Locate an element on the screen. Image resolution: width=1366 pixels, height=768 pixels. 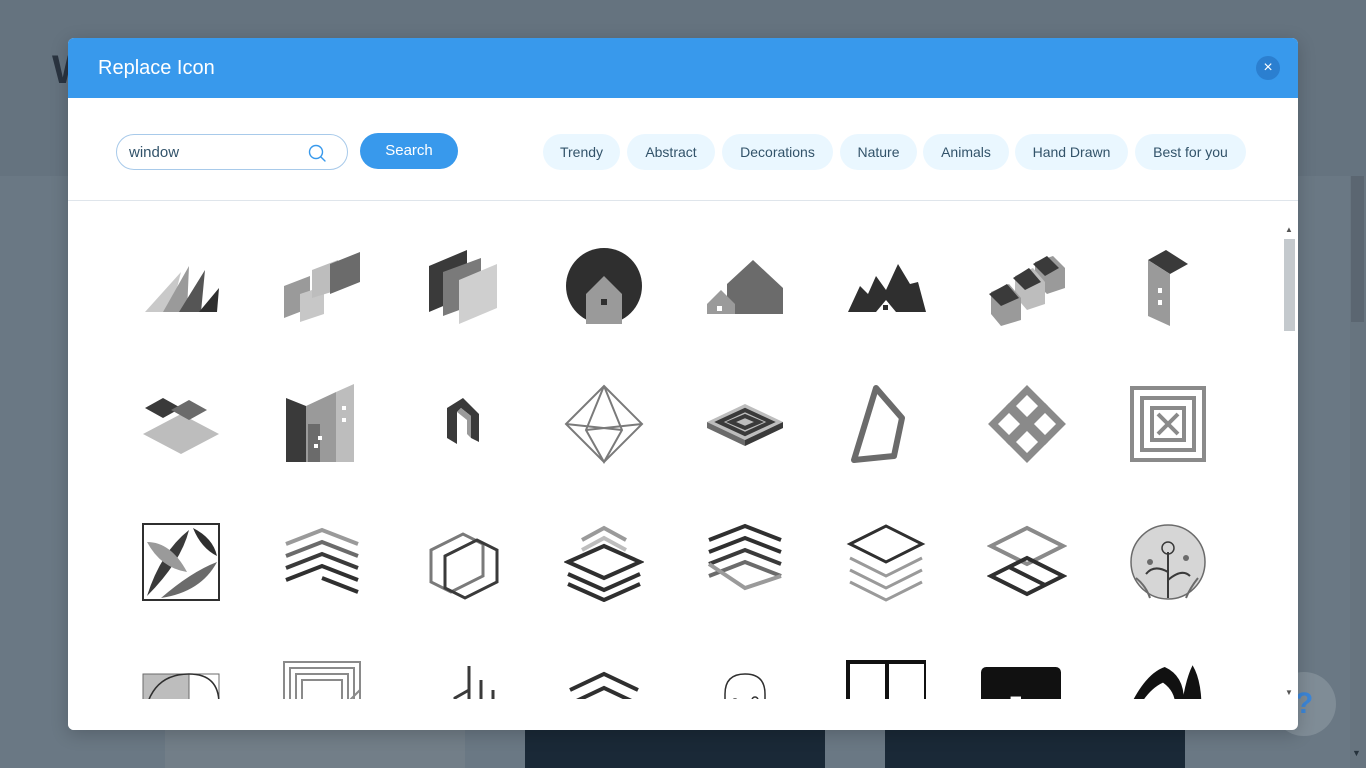
category-chip-animals: Animals is located at coordinates (966, 152).